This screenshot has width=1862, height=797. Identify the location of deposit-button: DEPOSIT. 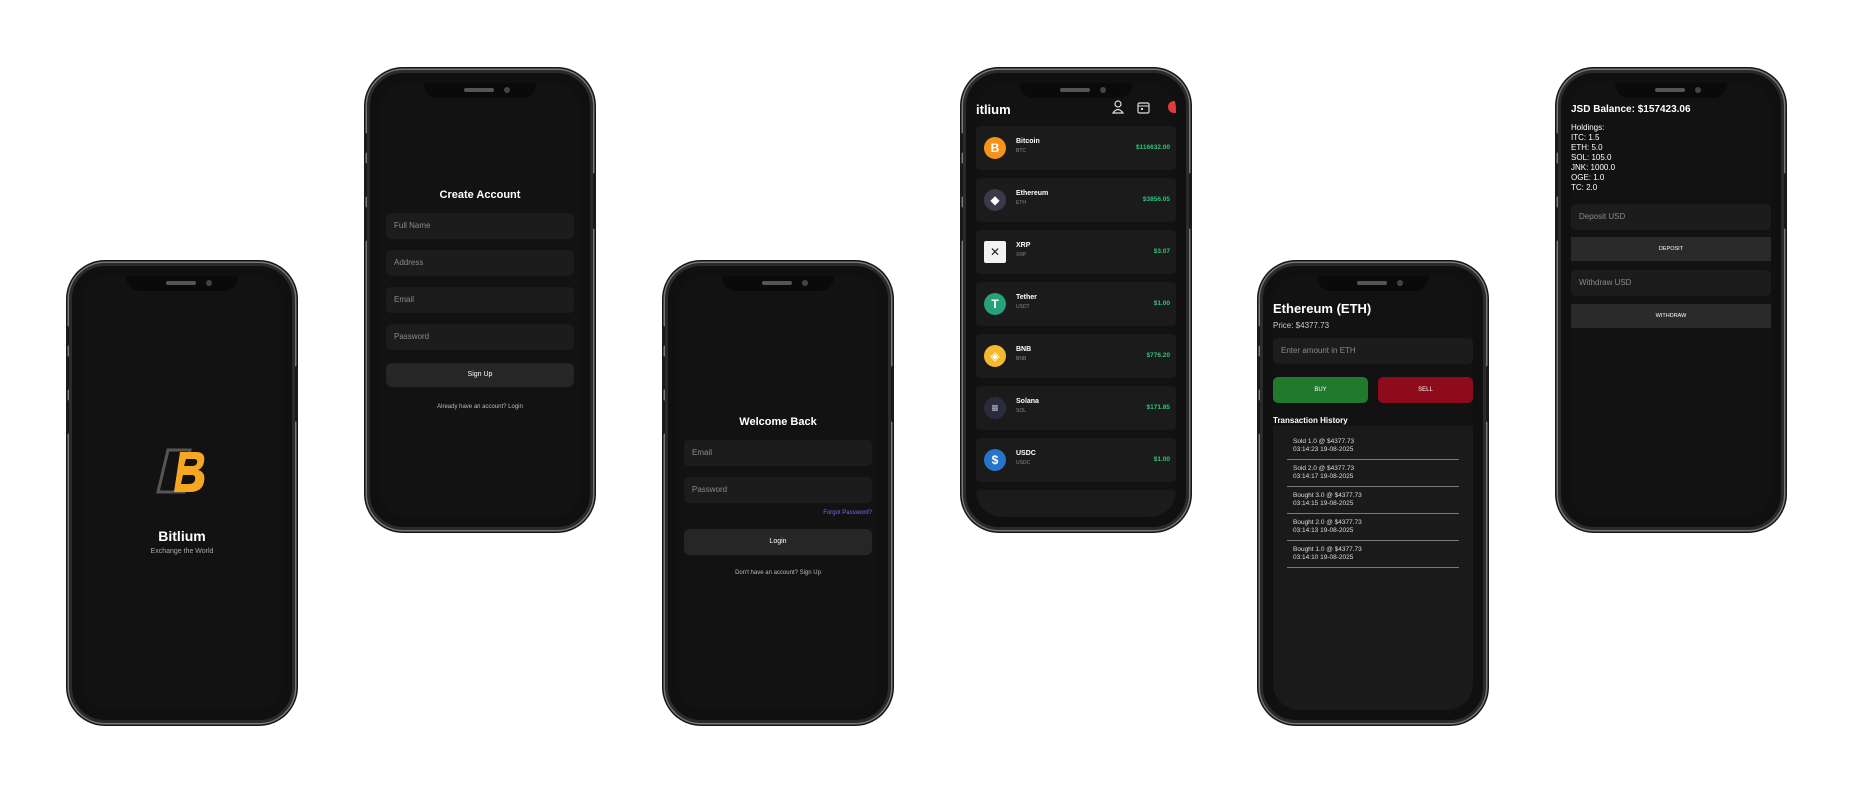
(1671, 249).